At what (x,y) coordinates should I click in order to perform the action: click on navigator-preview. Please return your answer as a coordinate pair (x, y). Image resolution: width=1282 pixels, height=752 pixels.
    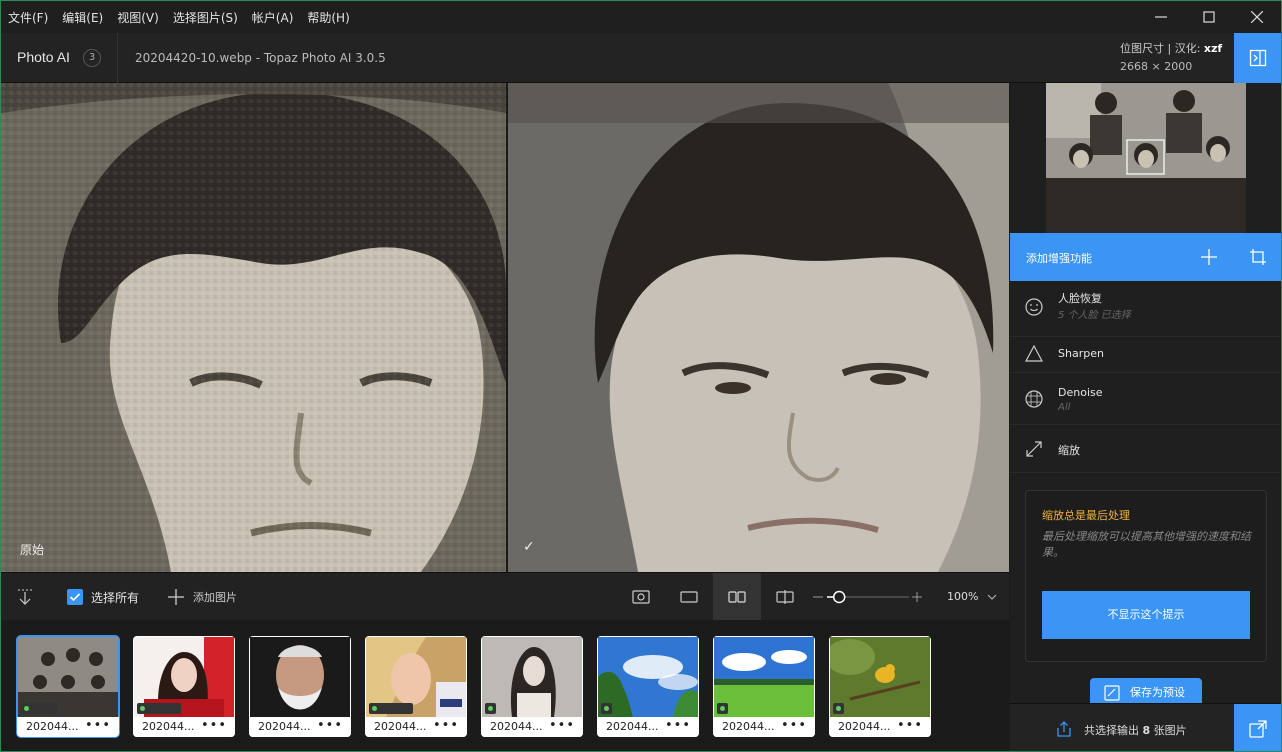
    Looking at the image, I should click on (1146, 158).